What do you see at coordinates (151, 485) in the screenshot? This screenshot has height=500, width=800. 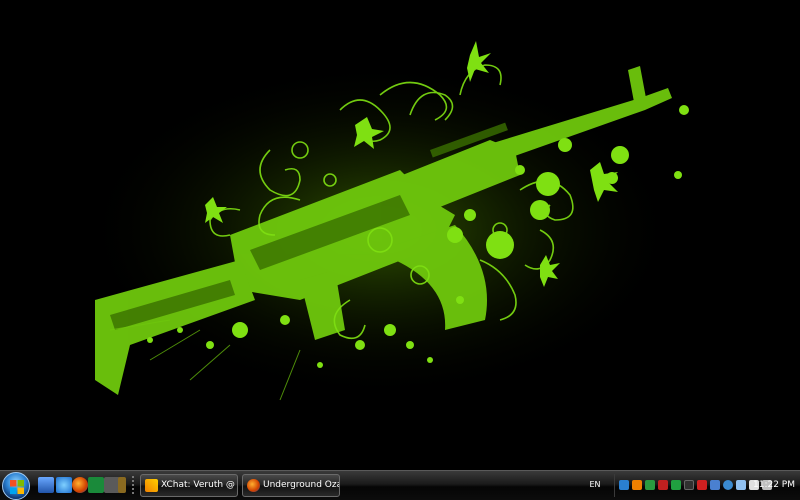 I see `xchat-icon` at bounding box center [151, 485].